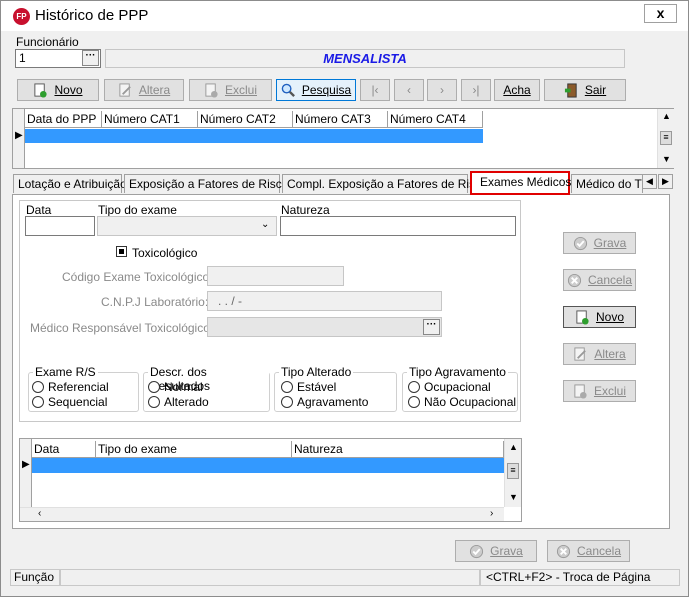 This screenshot has width=689, height=597. What do you see at coordinates (610, 243) in the screenshot?
I see `side-grava-label: Grava` at bounding box center [610, 243].